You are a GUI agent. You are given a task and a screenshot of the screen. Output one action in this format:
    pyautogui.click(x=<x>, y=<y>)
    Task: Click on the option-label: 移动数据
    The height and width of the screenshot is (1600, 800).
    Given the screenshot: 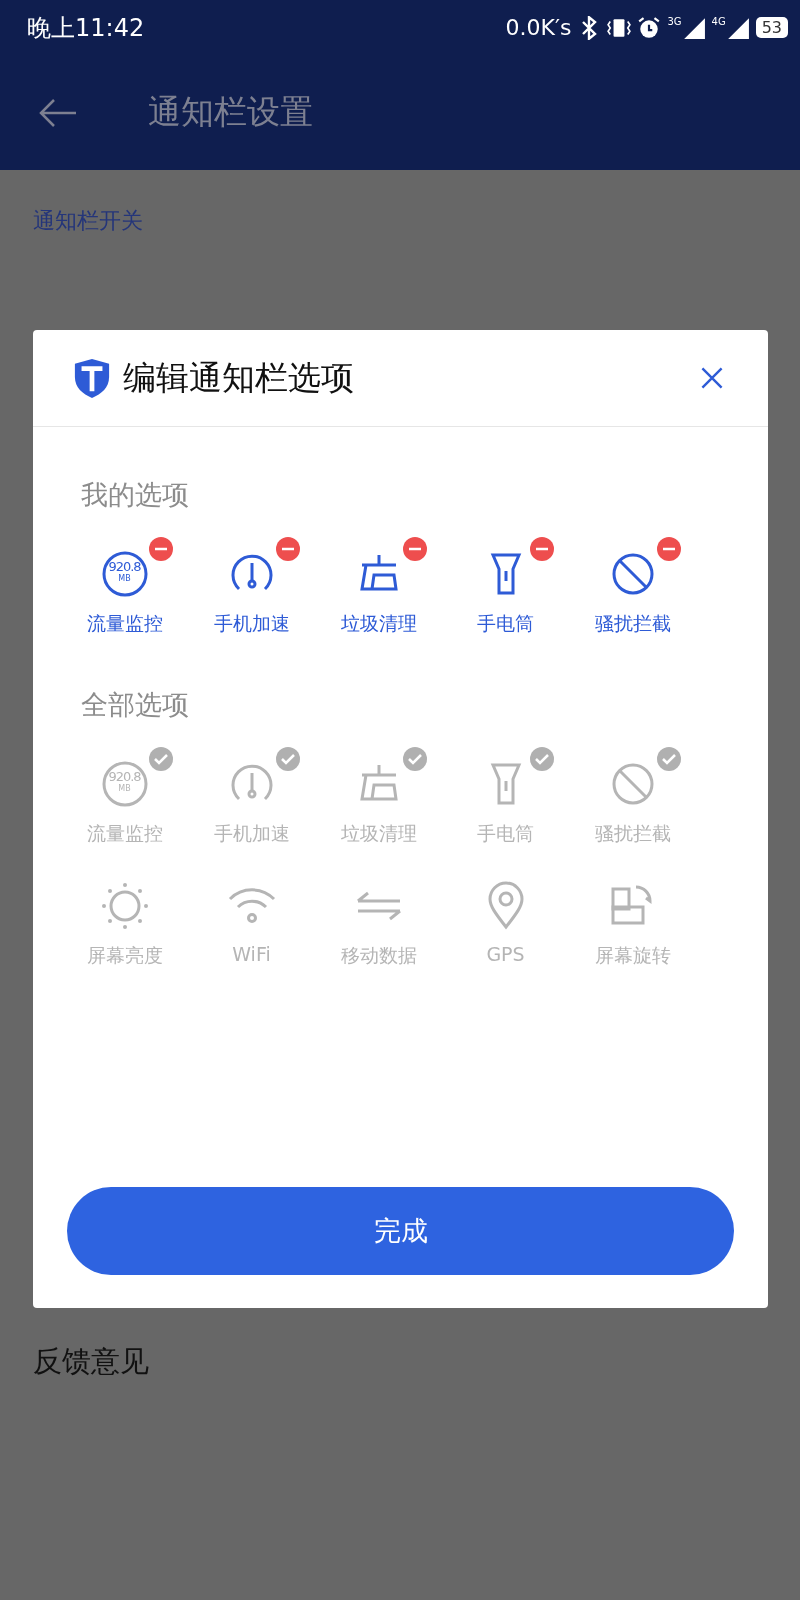 What is the action you would take?
    pyautogui.click(x=378, y=956)
    